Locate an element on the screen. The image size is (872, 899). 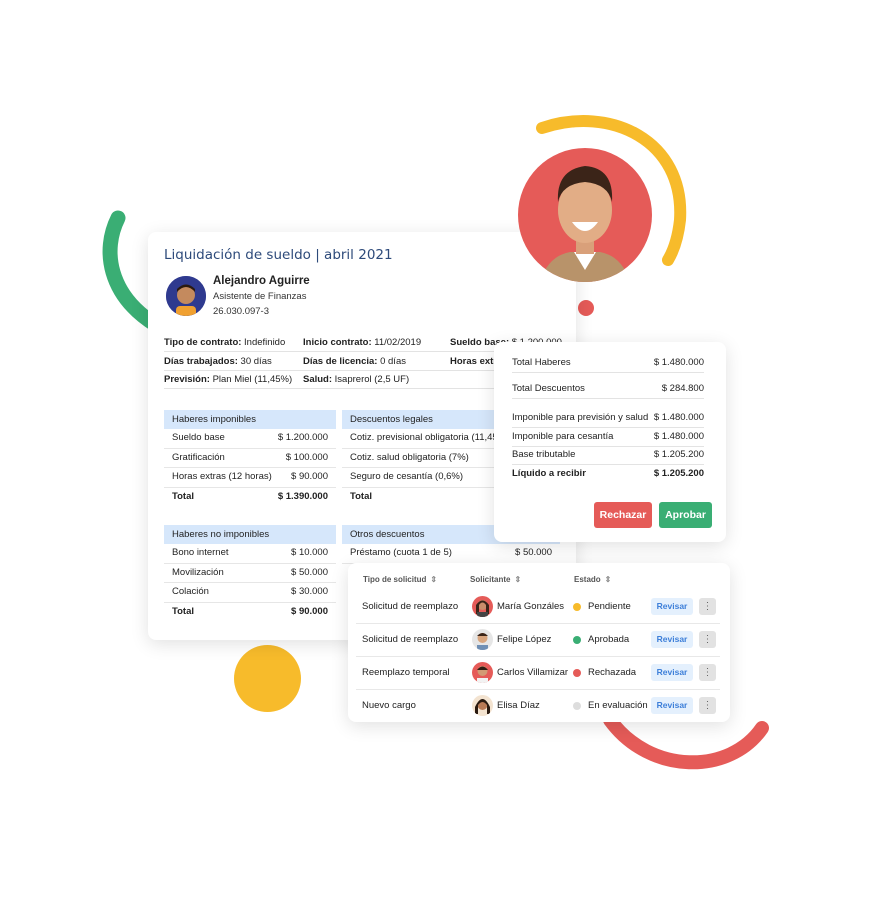
meta-contract-type: Tipo de contrato: Indefinido is located at coordinates (225, 342).